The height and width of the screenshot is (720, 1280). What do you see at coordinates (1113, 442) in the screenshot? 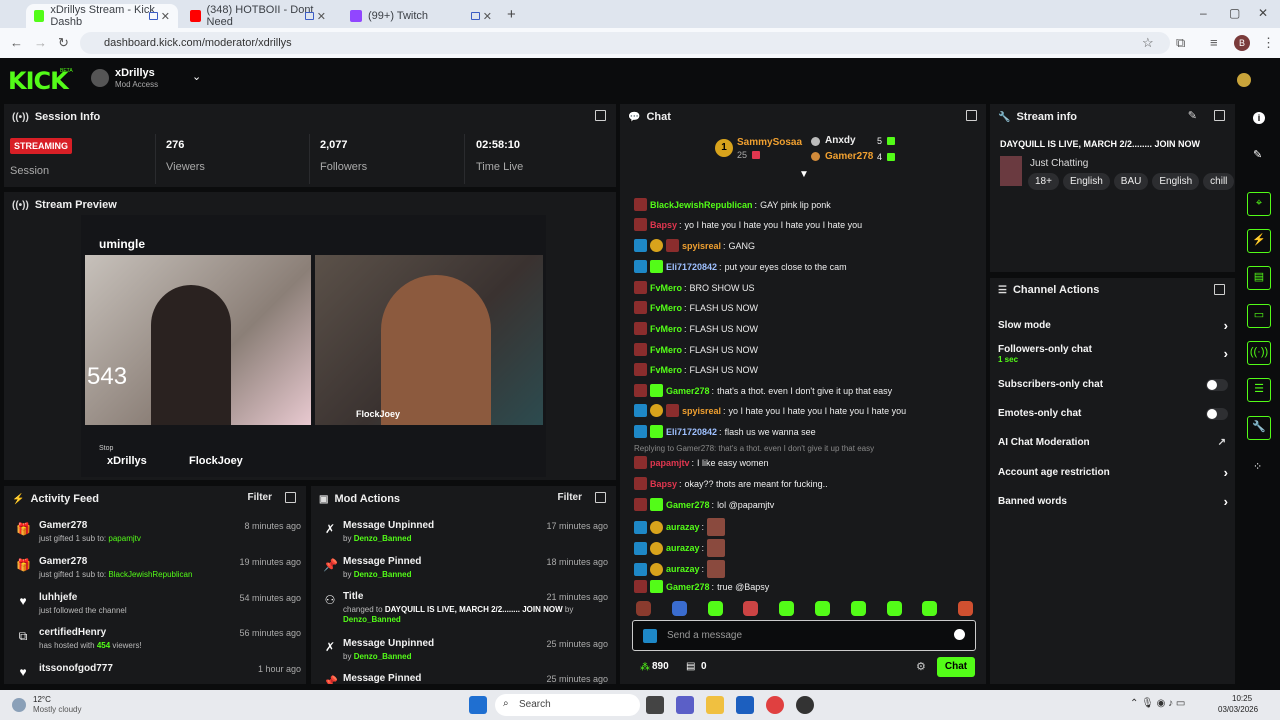
I see `ai-moderation-row: AI Chat Moderation ↗` at bounding box center [1113, 442].